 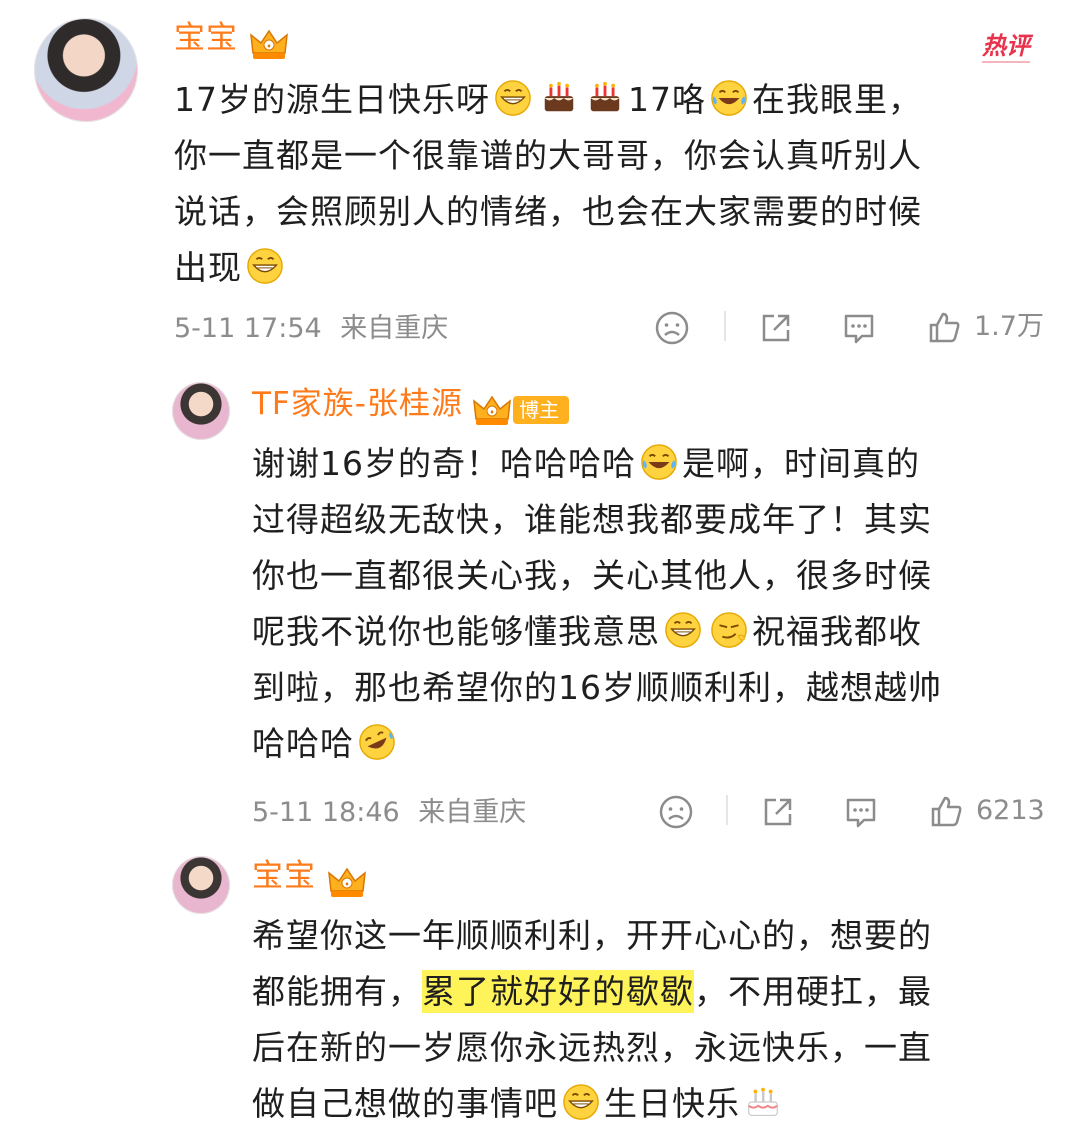 I want to click on reply-actions: 6213, so click(x=854, y=812).